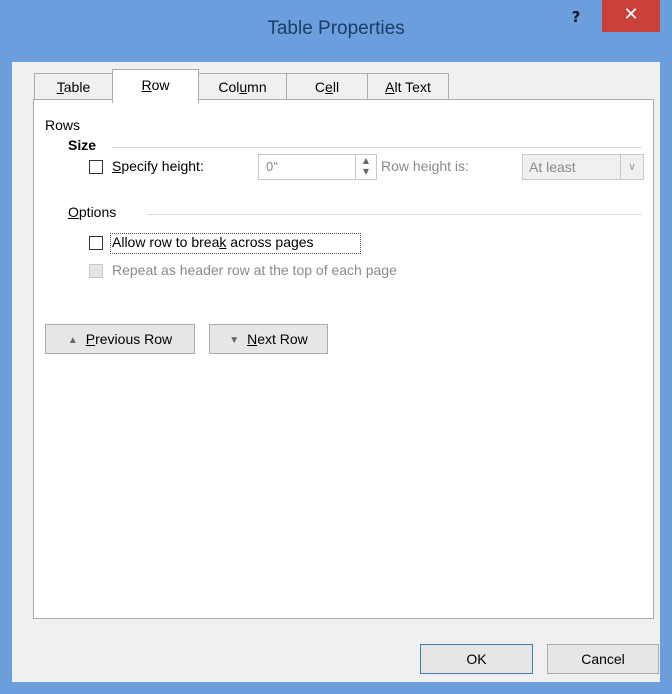 This screenshot has height=694, width=672. I want to click on spinner-arrows-icon: ▲ ▼, so click(365, 167).